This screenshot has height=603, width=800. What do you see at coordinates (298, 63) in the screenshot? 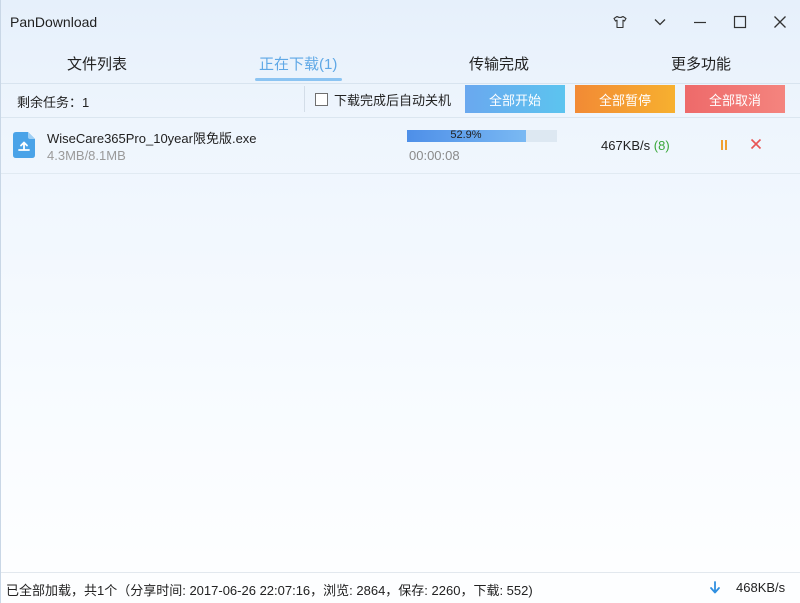
I see `tab-downloading: 正在下载(1)` at bounding box center [298, 63].